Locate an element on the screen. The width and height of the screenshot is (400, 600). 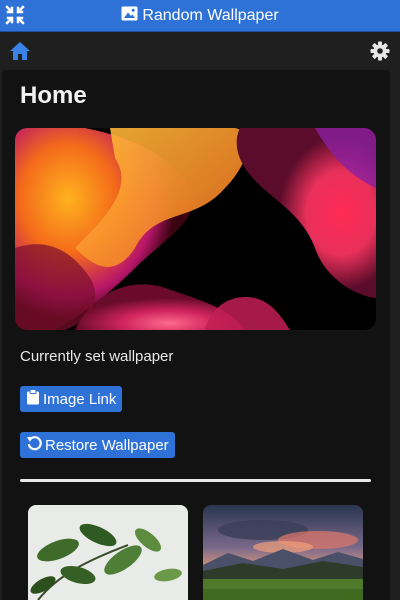
current-wallpaper-caption: Currently set wallpaper is located at coordinates (97, 356).